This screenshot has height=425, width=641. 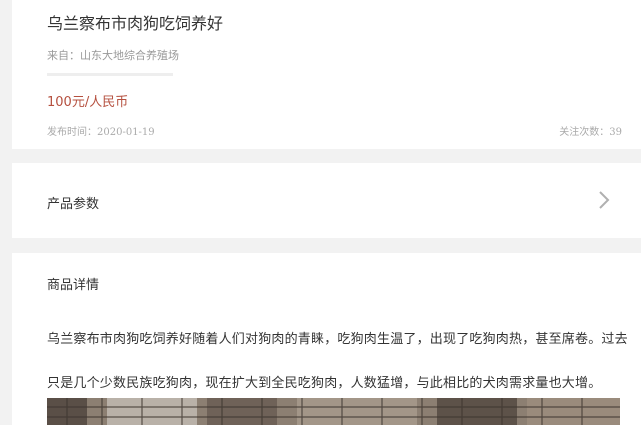 I want to click on product-title: 乌兰察布市肉狗吃饲养好, so click(x=135, y=23).